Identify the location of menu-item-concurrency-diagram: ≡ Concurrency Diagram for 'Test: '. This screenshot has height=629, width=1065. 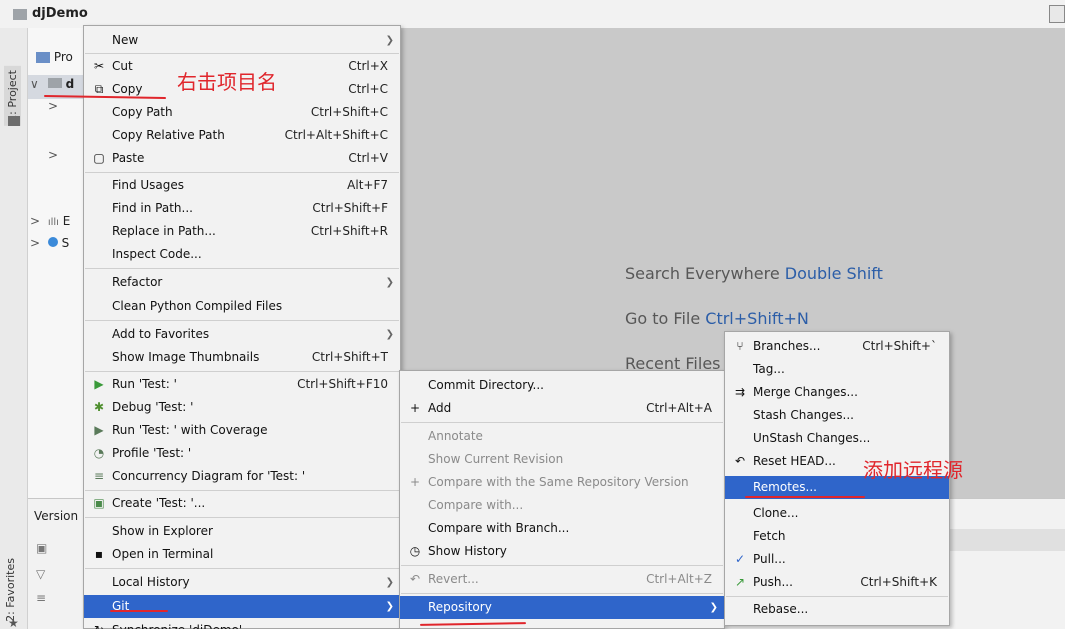
(242, 476).